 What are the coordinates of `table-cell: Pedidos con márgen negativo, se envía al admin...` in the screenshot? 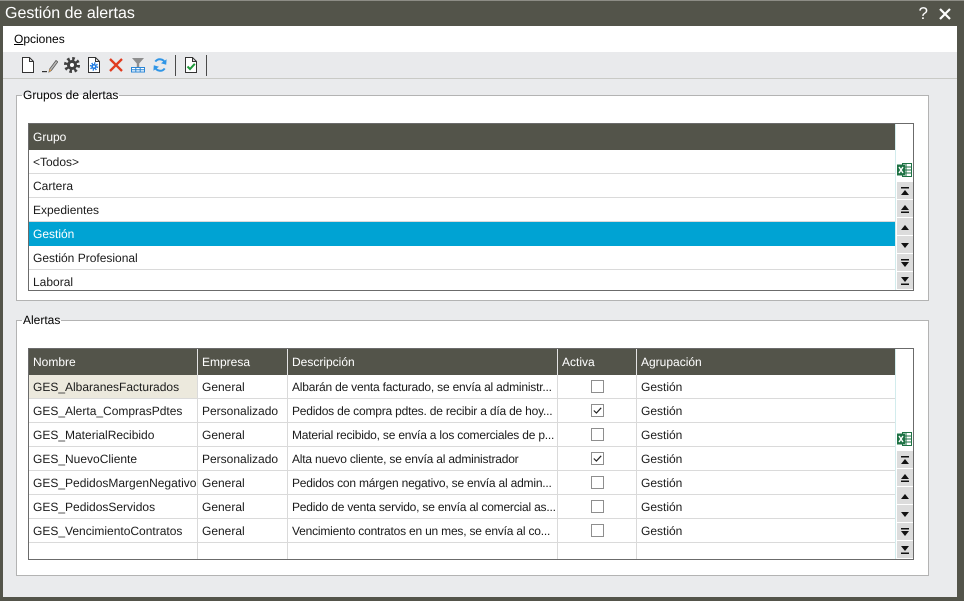 It's located at (423, 482).